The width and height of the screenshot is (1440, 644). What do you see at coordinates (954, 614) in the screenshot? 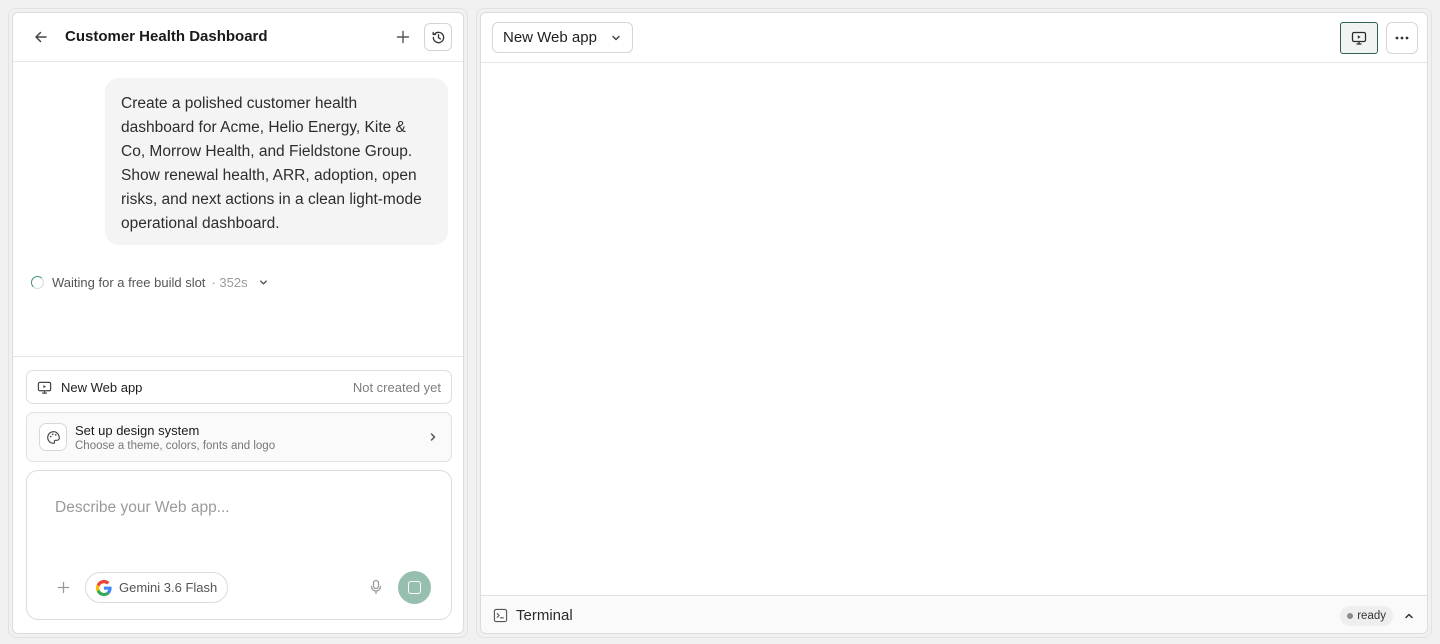
I see `terminal-bar: Terminal ready` at bounding box center [954, 614].